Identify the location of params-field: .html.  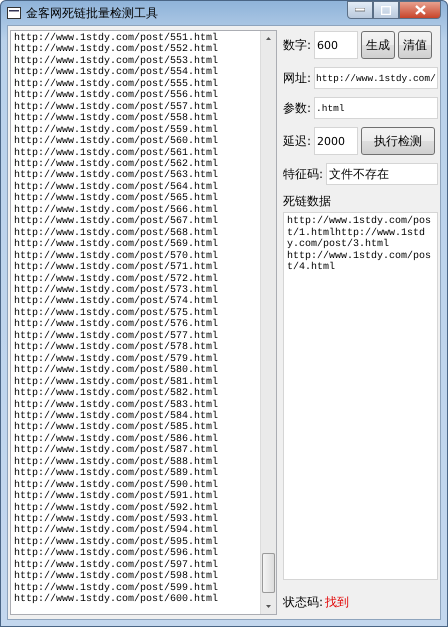
(376, 108).